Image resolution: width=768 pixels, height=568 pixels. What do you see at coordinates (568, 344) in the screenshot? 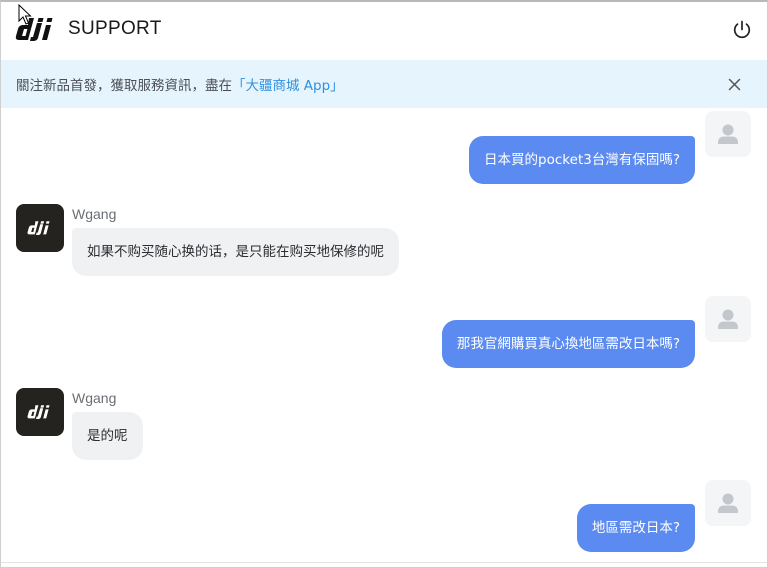
I see `user-message-bubble: 那我官網購買真心換地區需改日本嗎?` at bounding box center [568, 344].